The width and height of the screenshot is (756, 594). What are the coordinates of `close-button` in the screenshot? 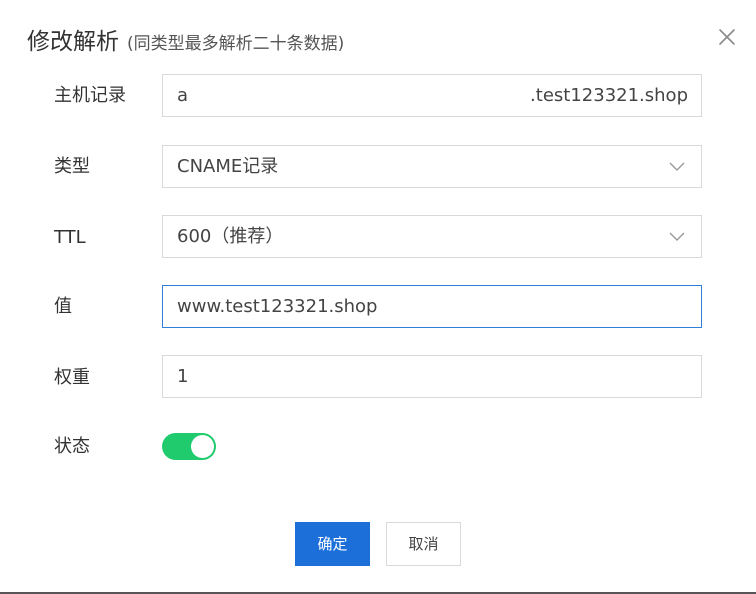 It's located at (727, 37).